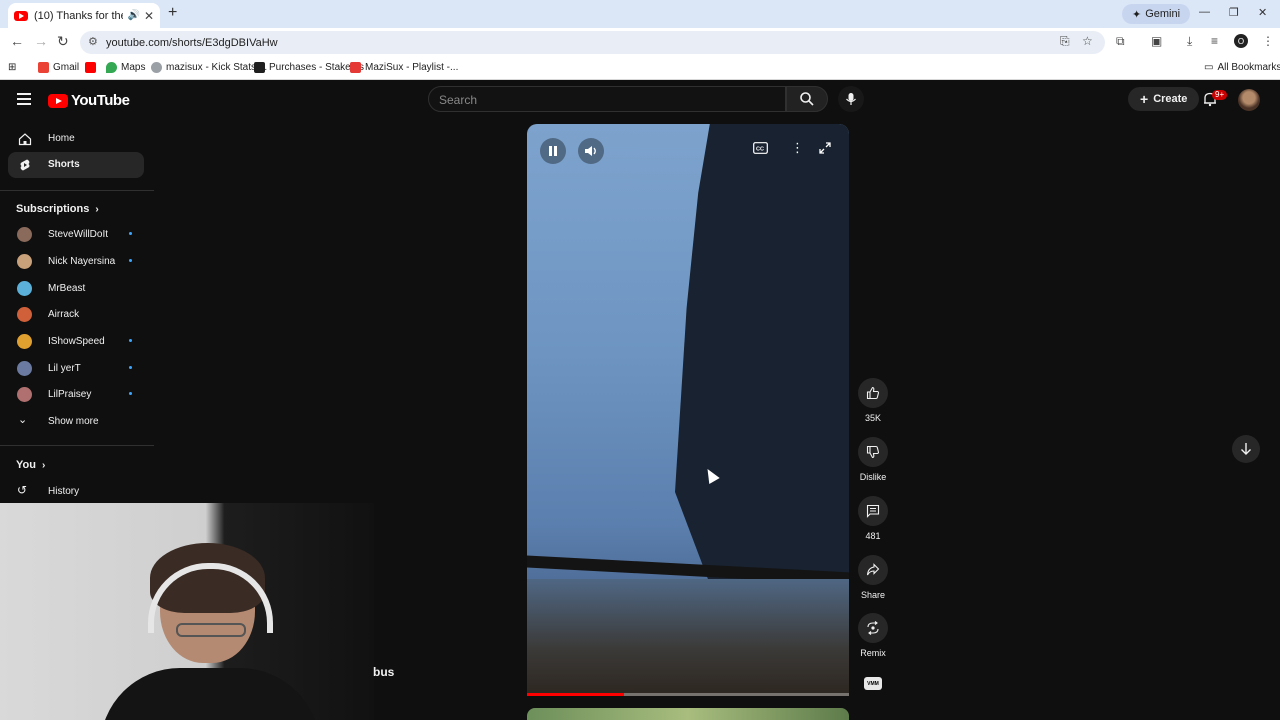 The image size is (1280, 720). What do you see at coordinates (76, 368) in the screenshot?
I see `sidebar-item-subscription: Lil yerT` at bounding box center [76, 368].